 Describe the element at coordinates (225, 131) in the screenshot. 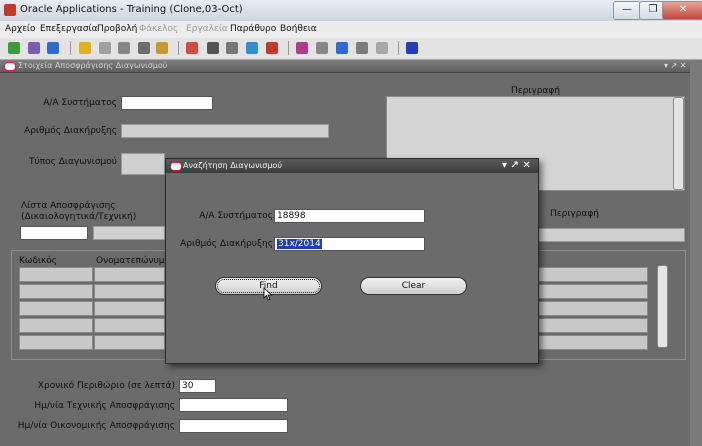

I see `announcement-field` at that location.